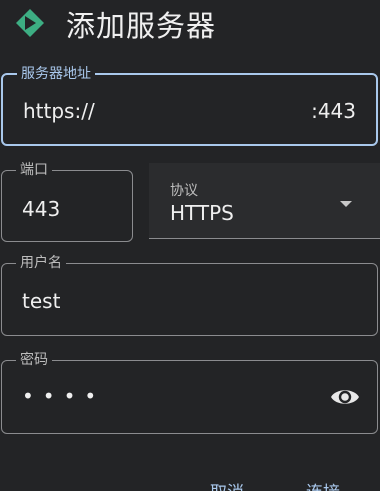 Image resolution: width=380 pixels, height=491 pixels. I want to click on dialog-header: 添加服务器, so click(190, 24).